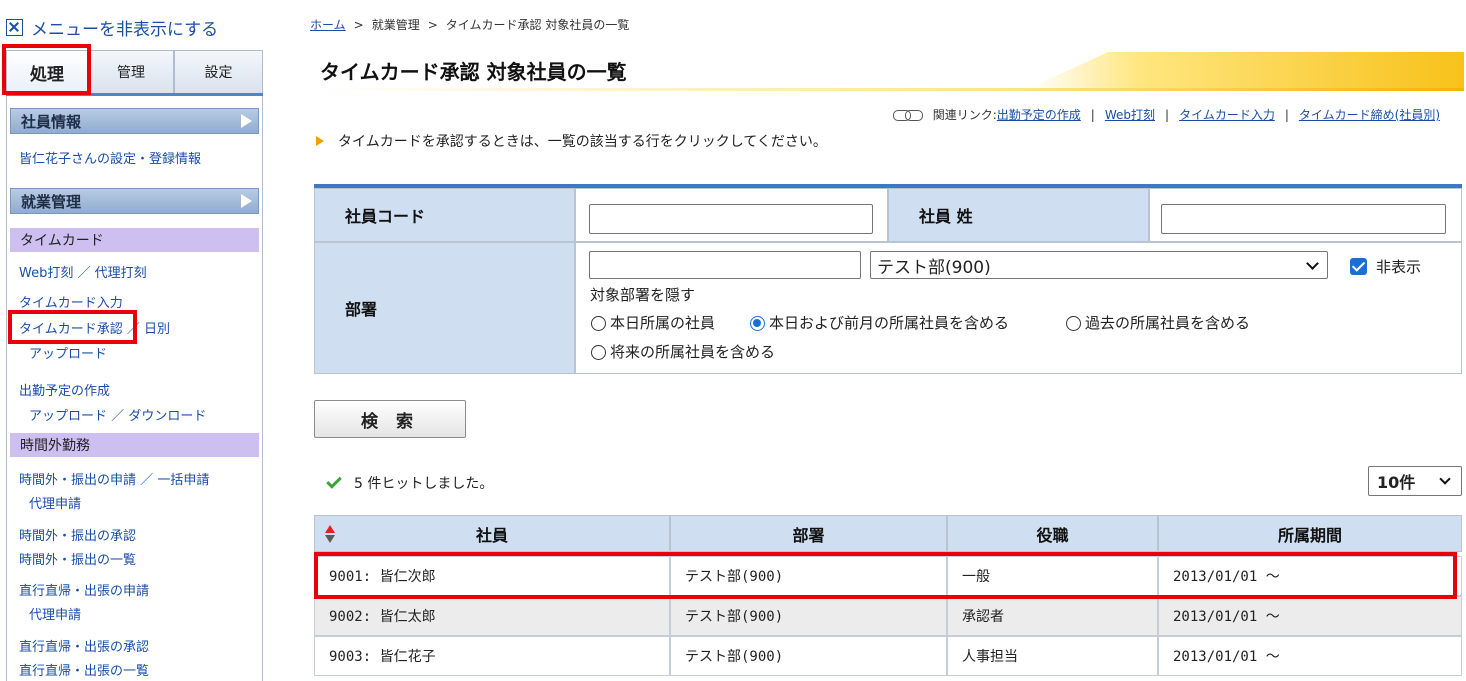  I want to click on tab-process: 処理, so click(47, 71).